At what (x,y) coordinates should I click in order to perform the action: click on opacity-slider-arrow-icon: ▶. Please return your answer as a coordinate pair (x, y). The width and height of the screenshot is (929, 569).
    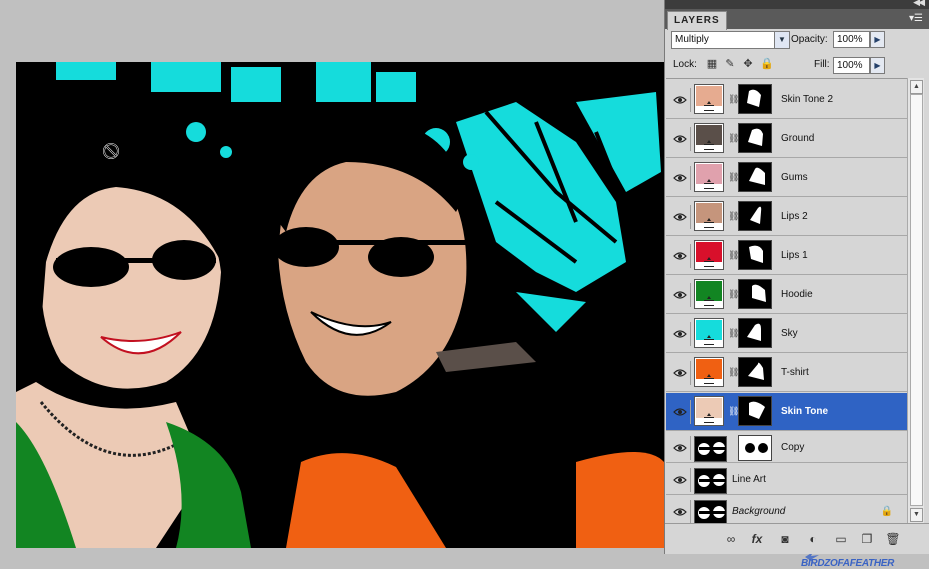
    Looking at the image, I should click on (877, 39).